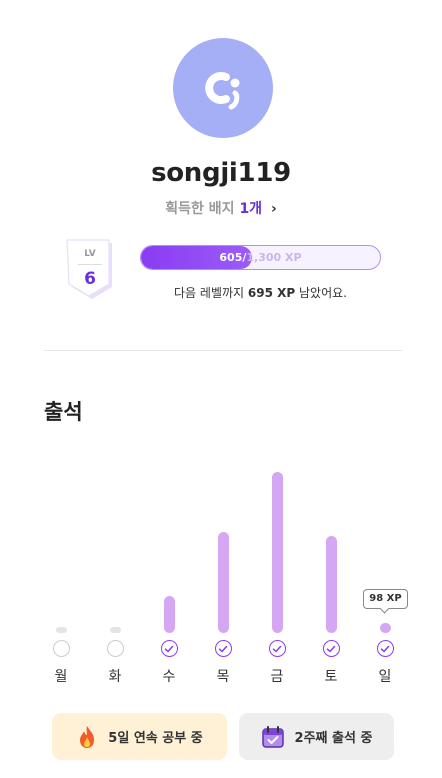 Image resolution: width=442 pixels, height=778 pixels. Describe the element at coordinates (333, 738) in the screenshot. I see `streak-weeks-label: 2주째 출석 중` at that location.